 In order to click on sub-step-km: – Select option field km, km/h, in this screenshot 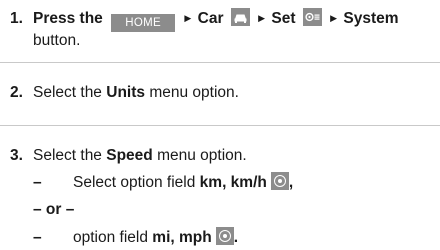, I will do `click(163, 182)`.